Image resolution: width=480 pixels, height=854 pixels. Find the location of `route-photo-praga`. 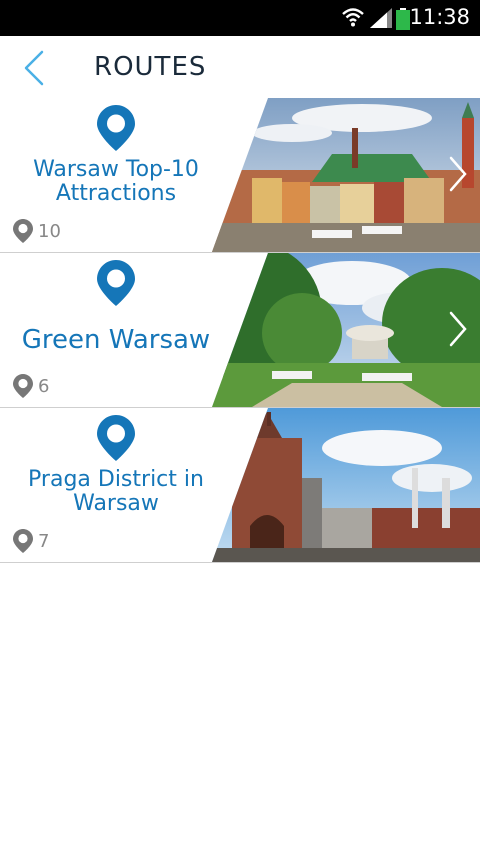

route-photo-praga is located at coordinates (346, 485).